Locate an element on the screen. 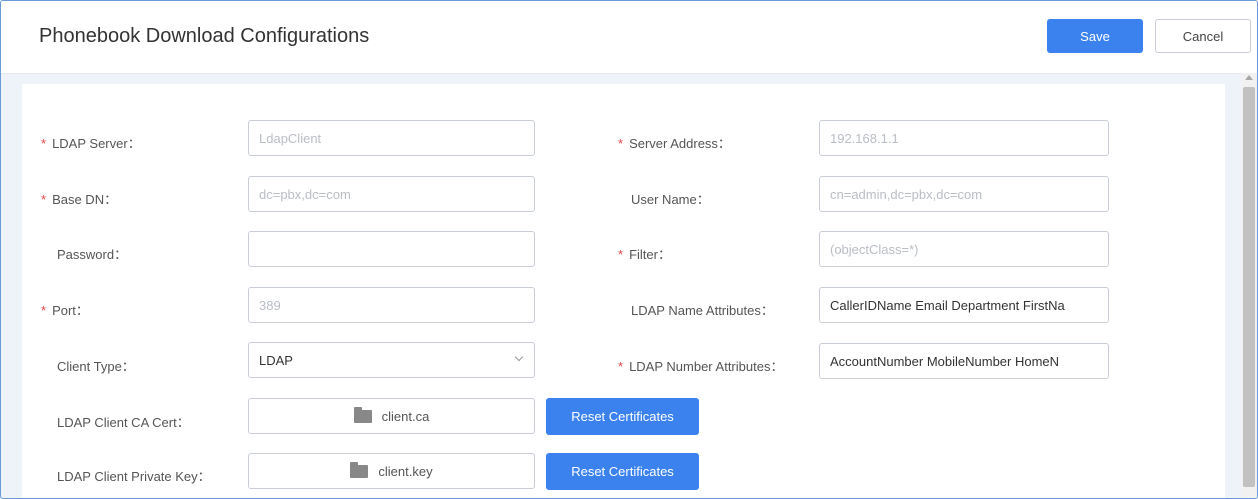 This screenshot has height=499, width=1258. reset-ca-cert-button: Reset Certificates is located at coordinates (622, 416).